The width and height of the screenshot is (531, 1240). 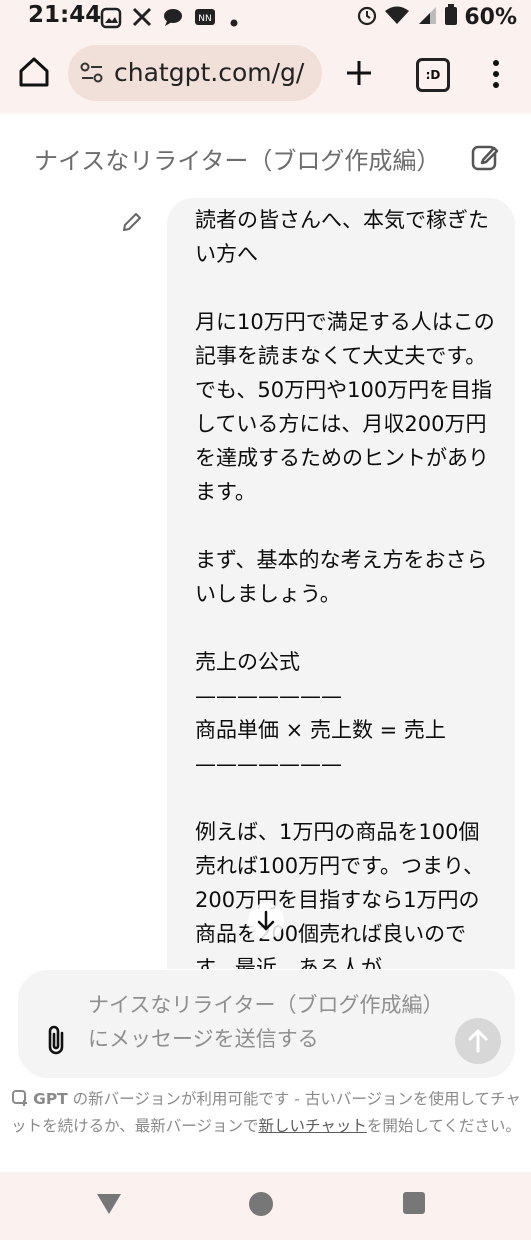 I want to click on app-badge-icon: NN, so click(x=205, y=19).